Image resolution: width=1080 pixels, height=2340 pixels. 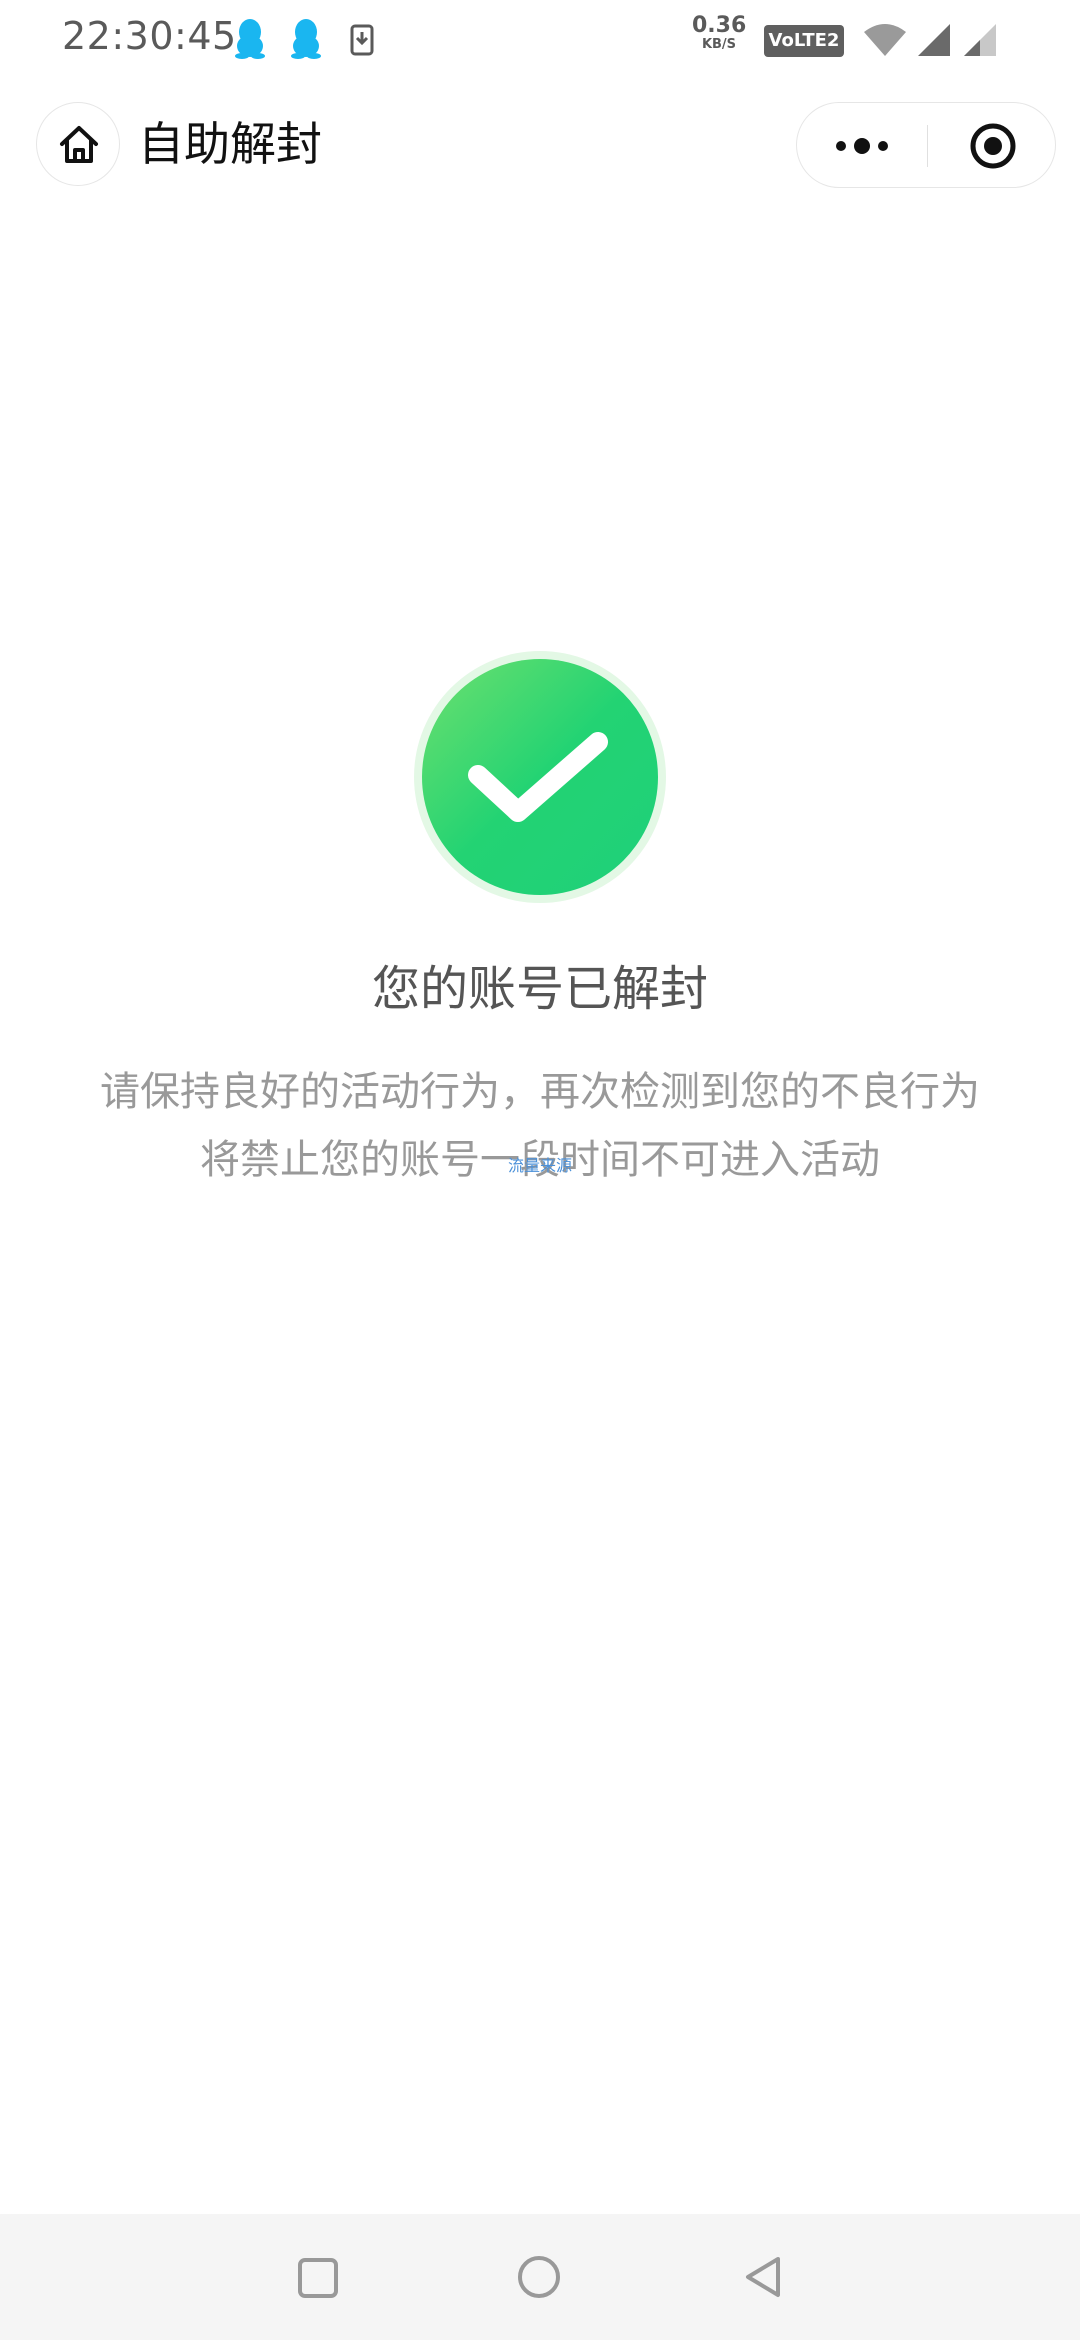 I want to click on more-button, so click(x=862, y=145).